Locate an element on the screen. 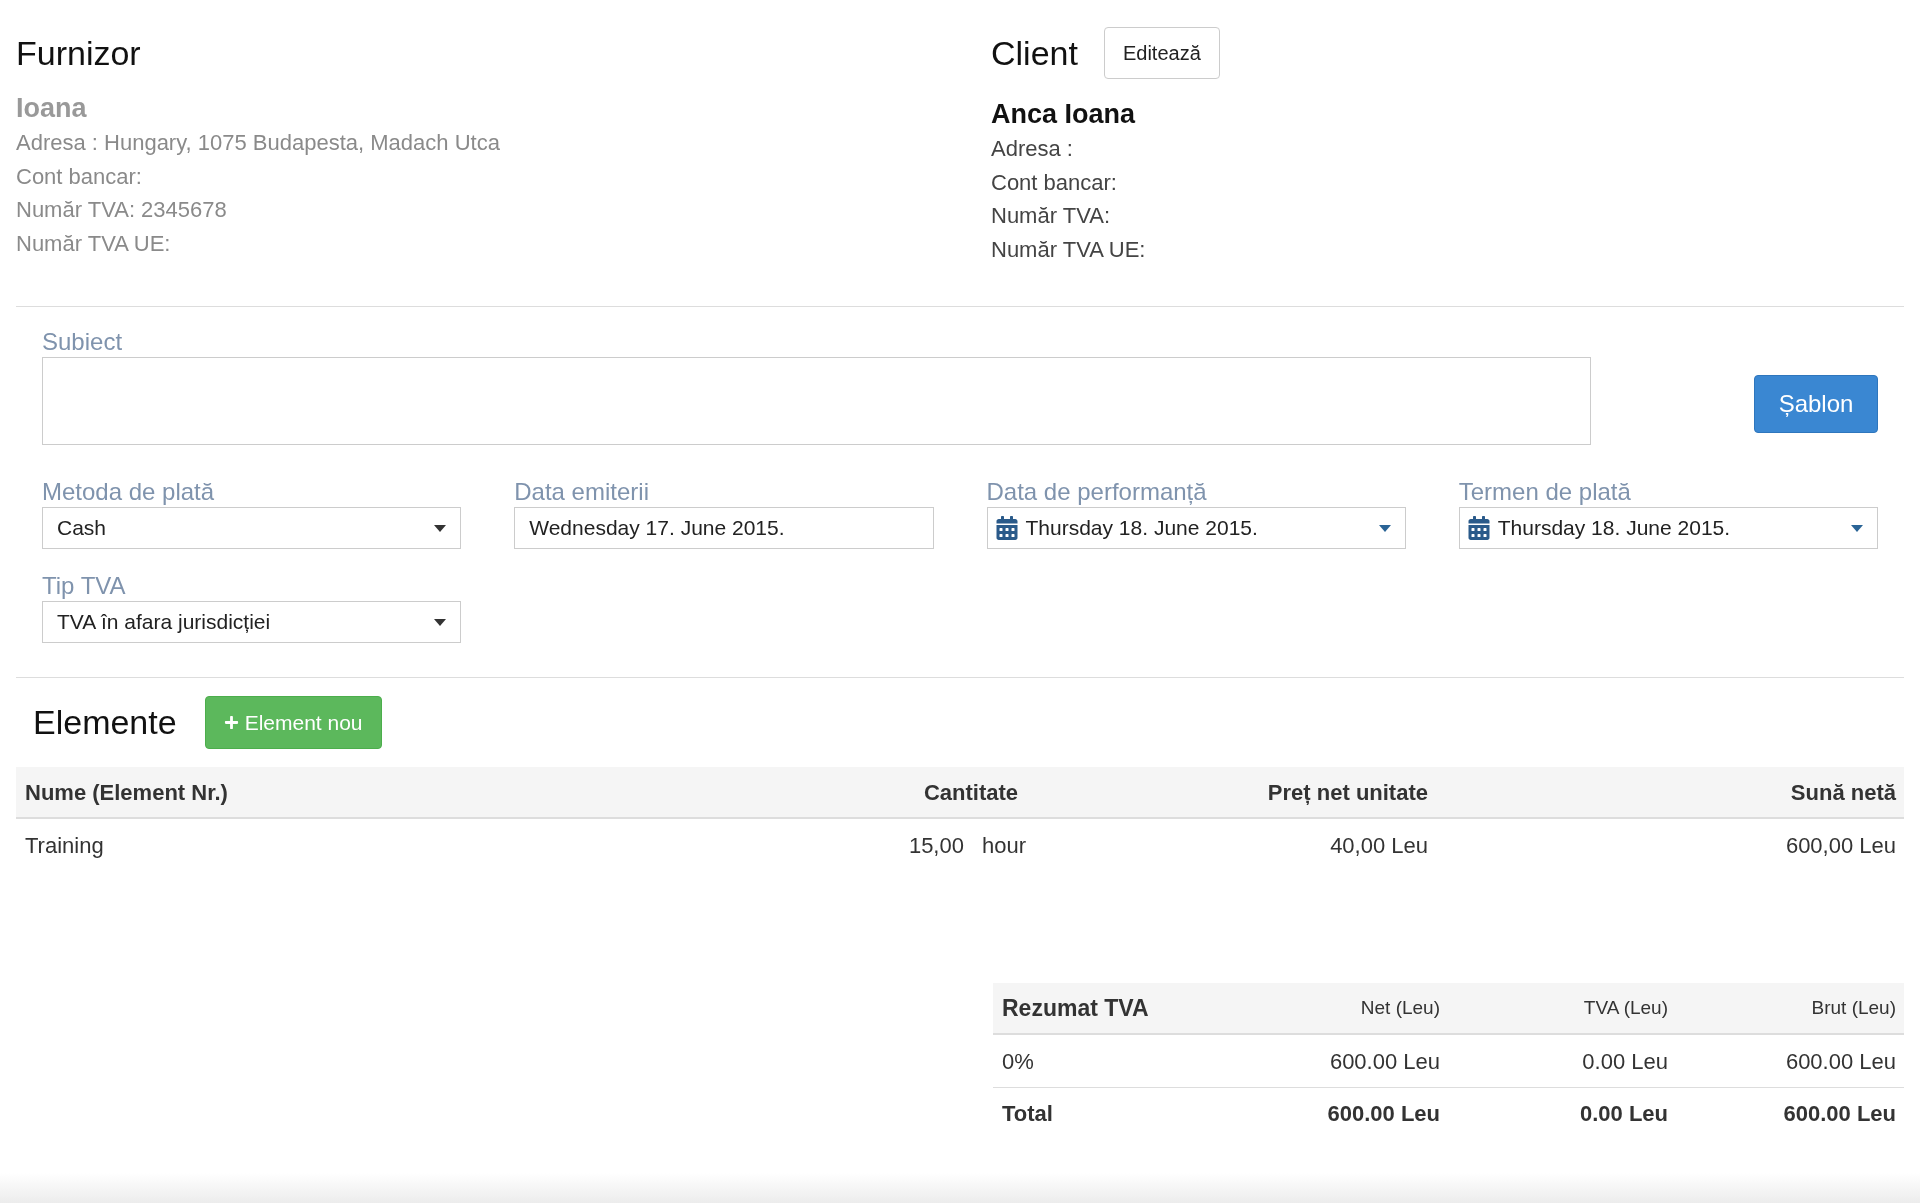 The image size is (1920, 1203). column-header: Preț net unitate is located at coordinates (1347, 792).